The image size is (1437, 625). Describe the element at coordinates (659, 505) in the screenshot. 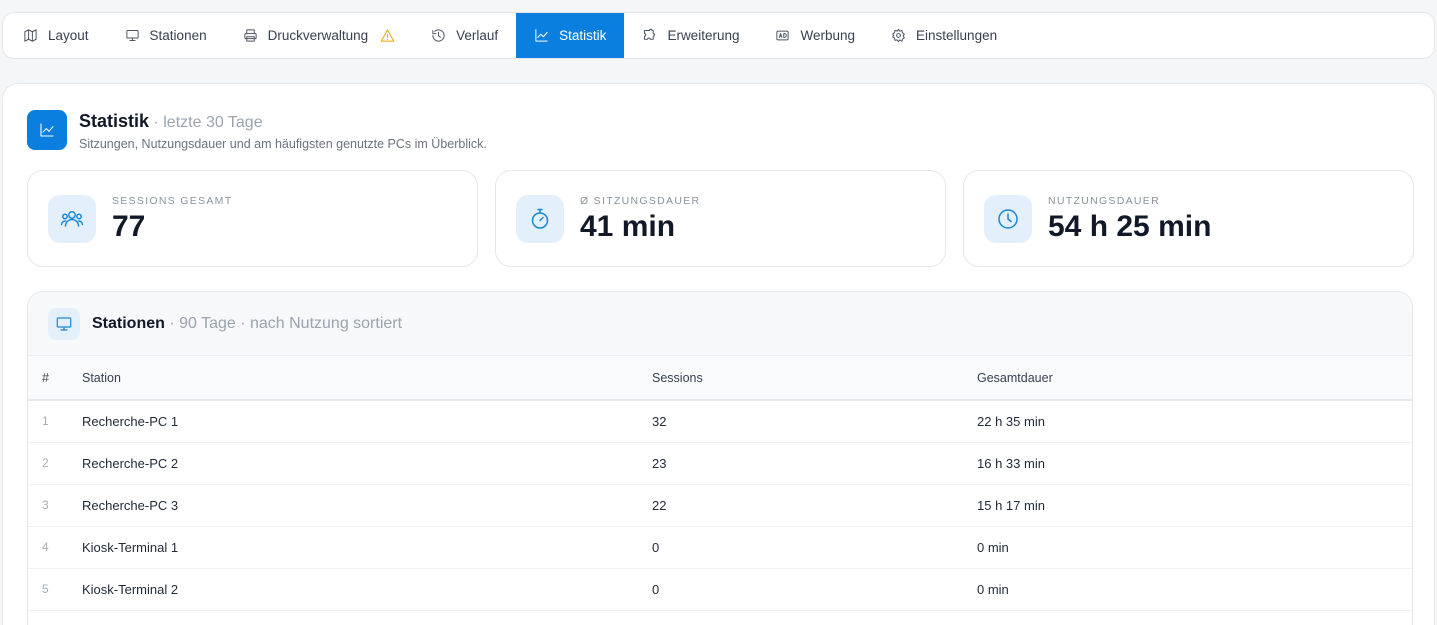

I see `cell-sessions: 22` at that location.